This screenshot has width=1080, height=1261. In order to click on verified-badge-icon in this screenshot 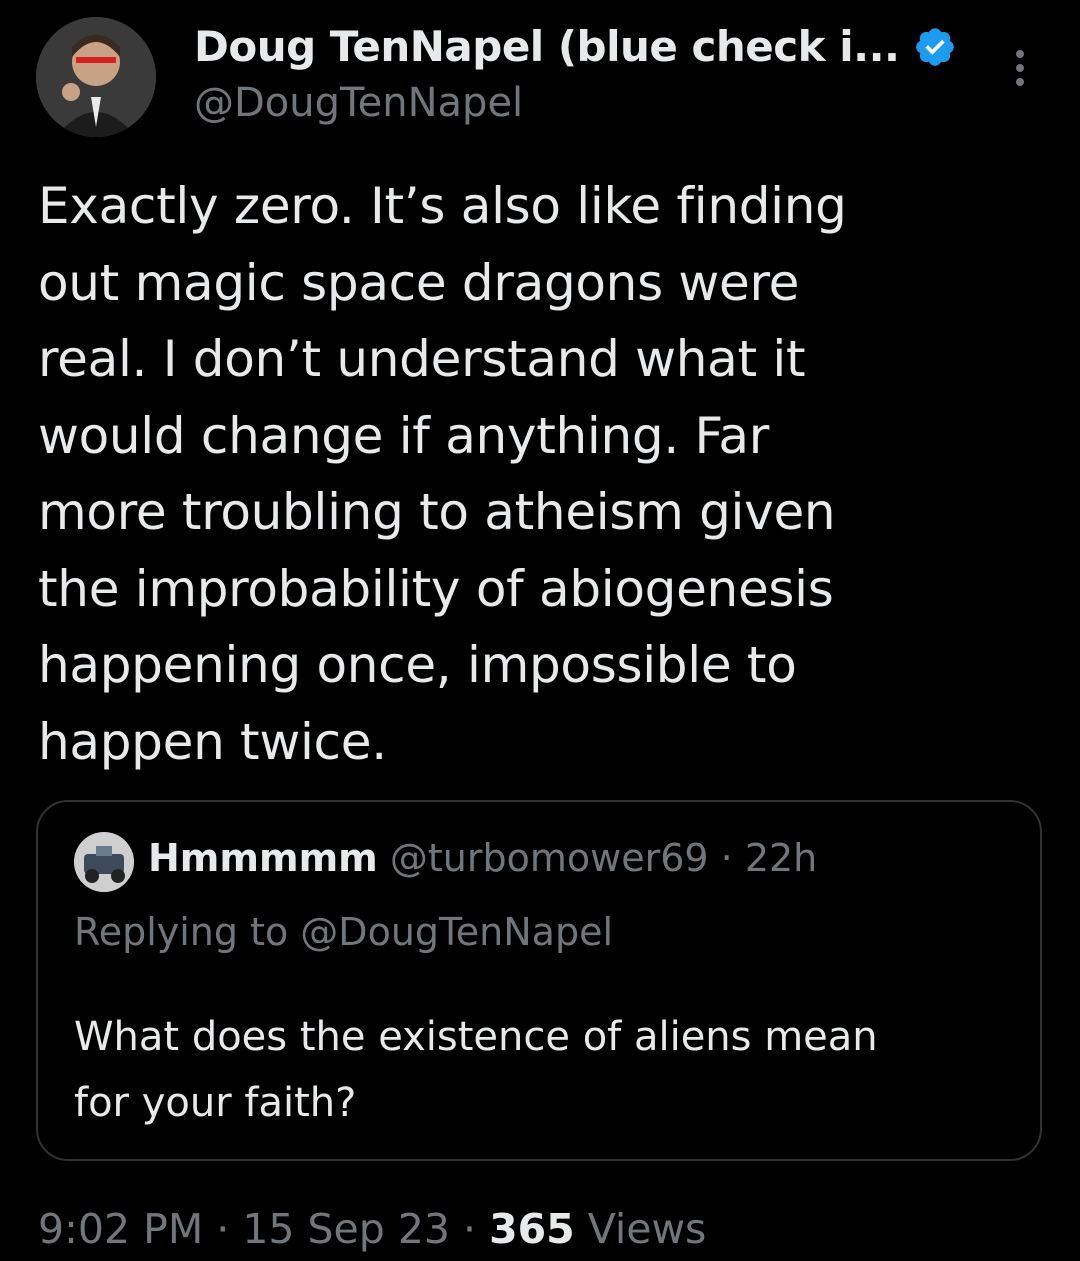, I will do `click(935, 47)`.